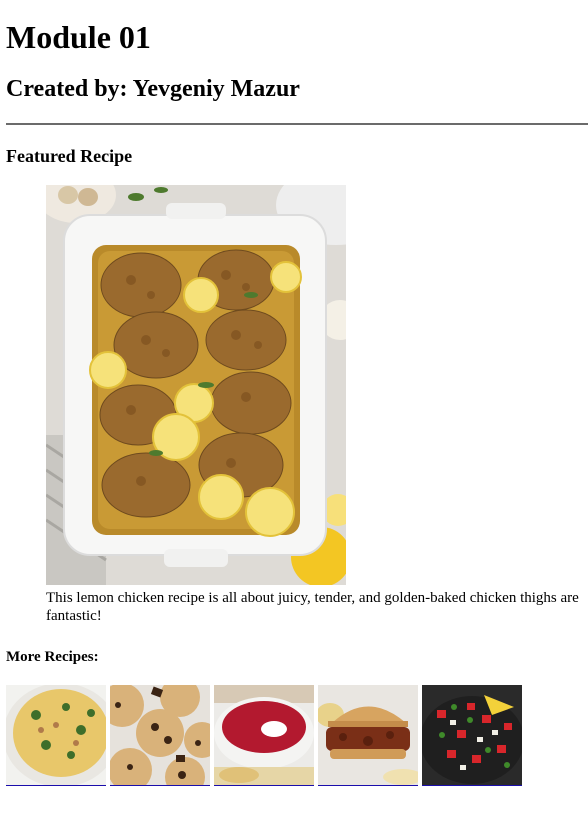 Image resolution: width=588 pixels, height=828 pixels. I want to click on featured-heading: Featured Recipe, so click(69, 156).